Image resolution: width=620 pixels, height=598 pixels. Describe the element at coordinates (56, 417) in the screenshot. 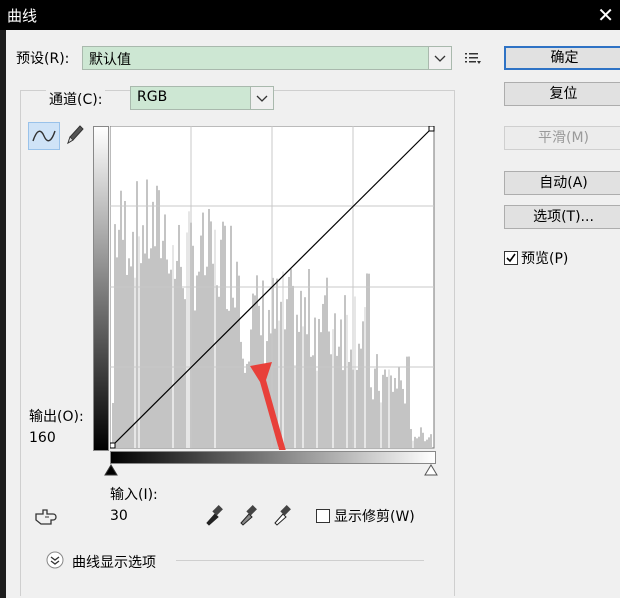

I see `output-label: 输出(O):` at that location.